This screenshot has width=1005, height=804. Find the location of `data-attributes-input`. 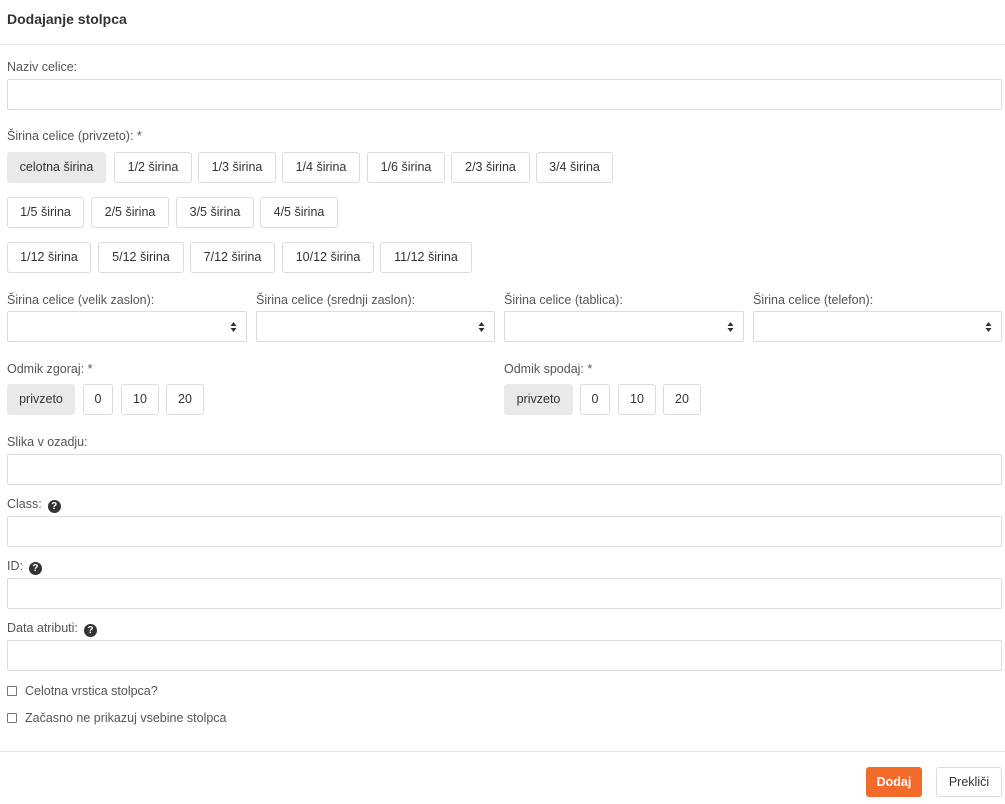

data-attributes-input is located at coordinates (504, 655).